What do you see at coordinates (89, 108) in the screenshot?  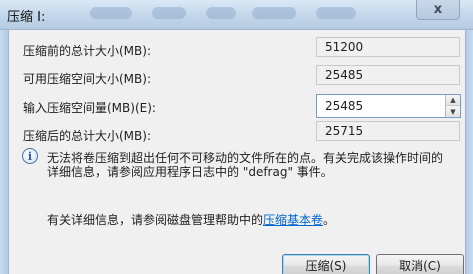 I see `shrink-amount-label: 输入压缩空间量(MB)(E):` at bounding box center [89, 108].